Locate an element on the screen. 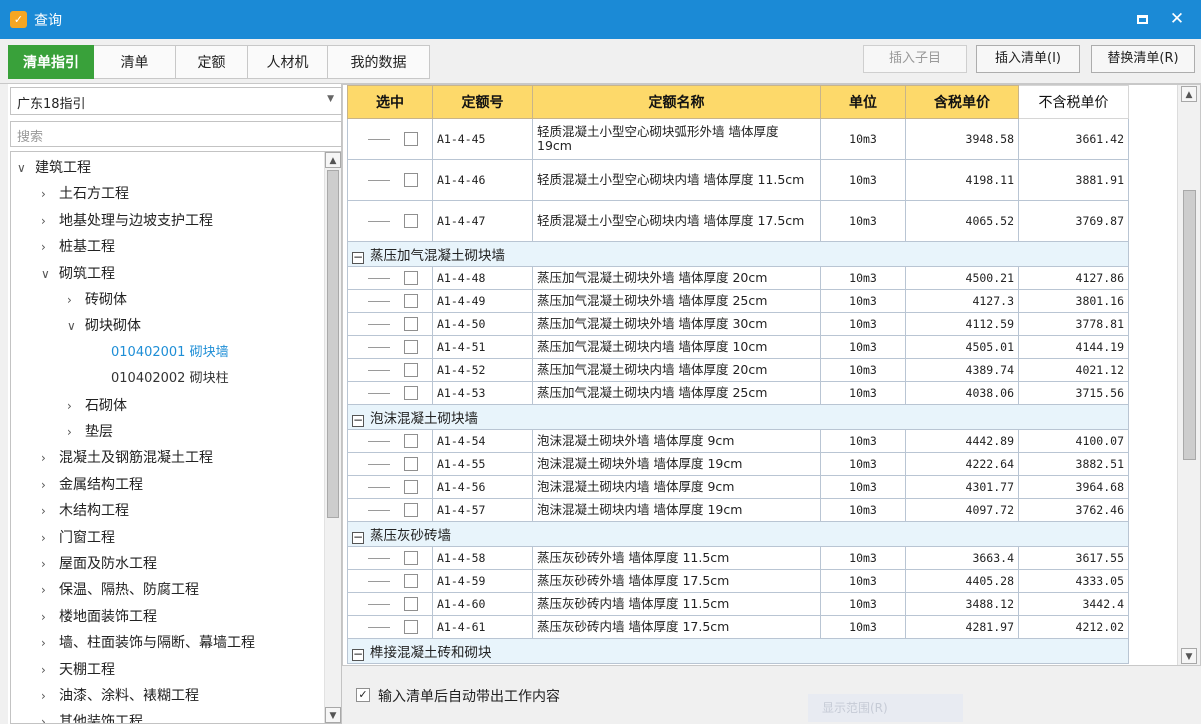 The image size is (1201, 724). tree-node: › 垫层 is located at coordinates (90, 432).